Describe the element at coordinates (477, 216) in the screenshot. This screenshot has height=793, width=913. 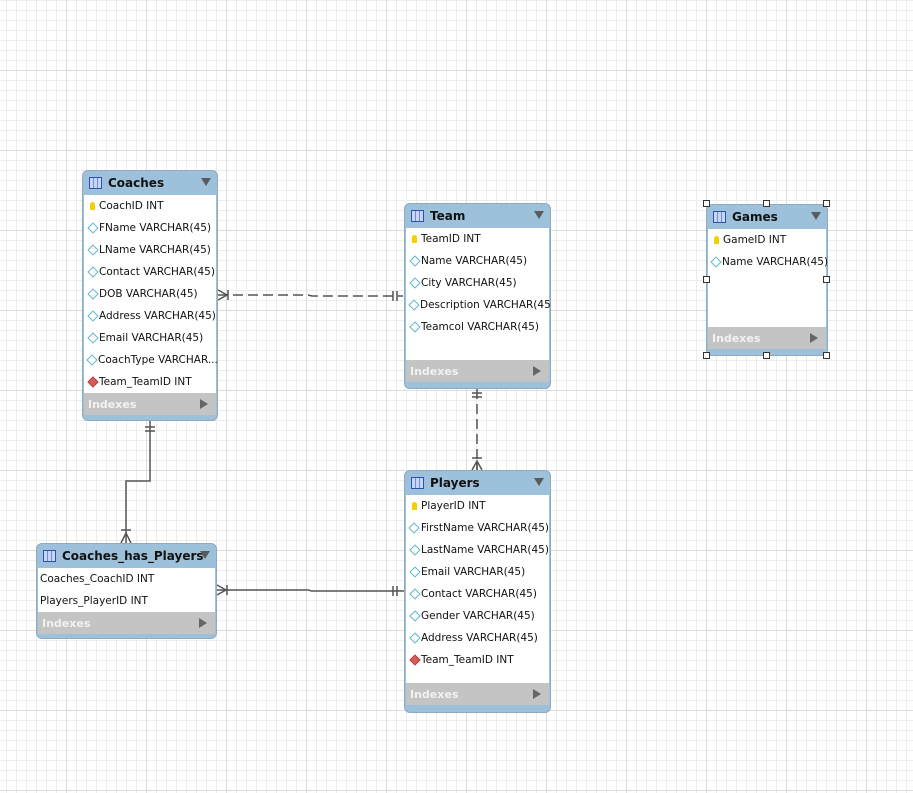
I see `table-header: Team` at that location.